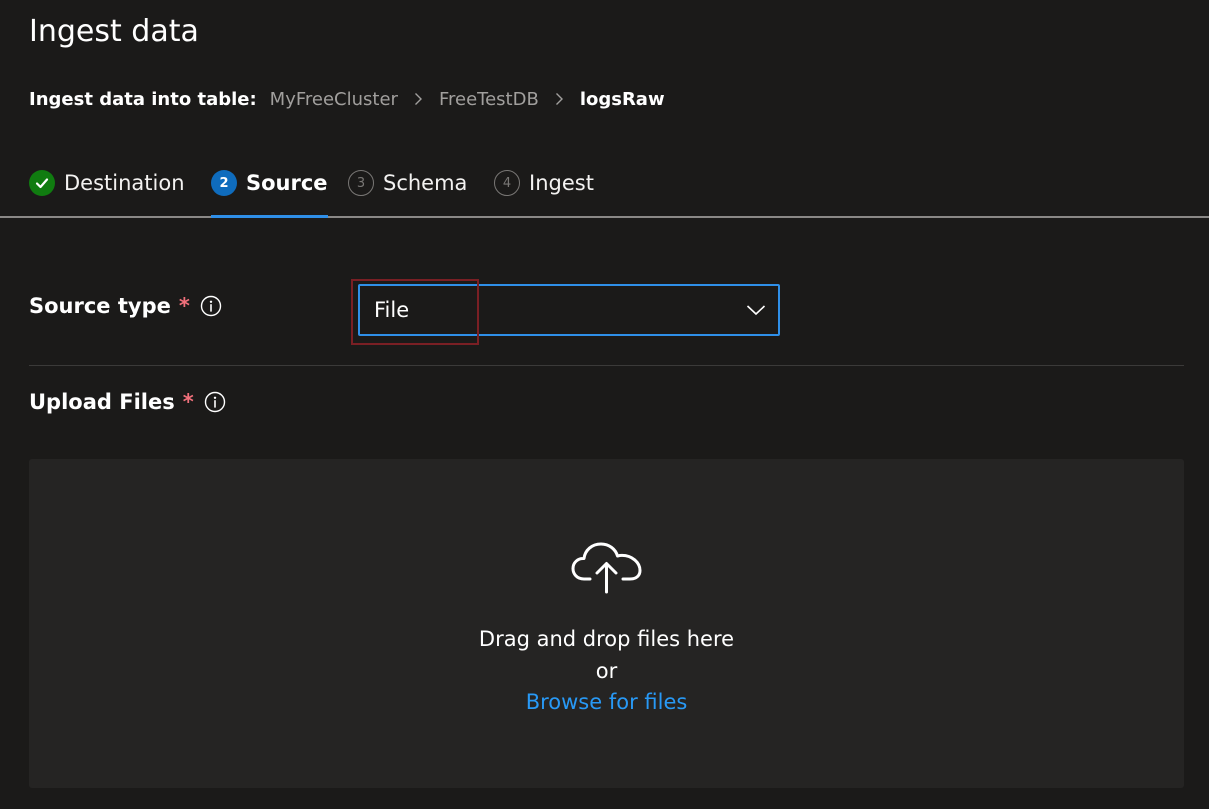  I want to click on section-divider, so click(606, 365).